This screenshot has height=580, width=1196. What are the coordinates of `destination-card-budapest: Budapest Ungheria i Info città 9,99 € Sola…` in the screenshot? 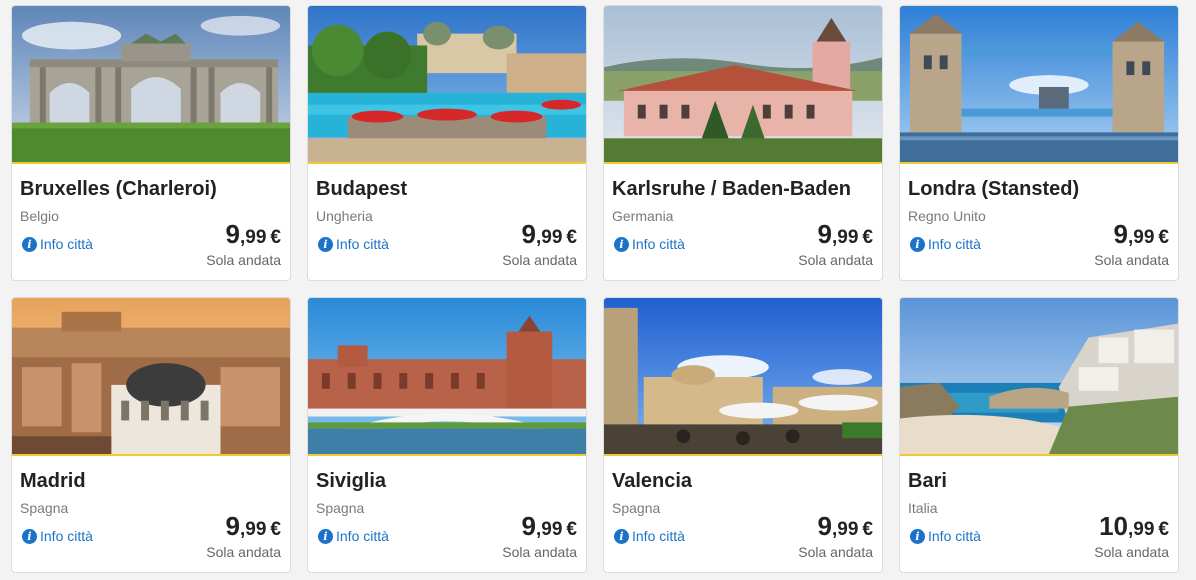 It's located at (447, 143).